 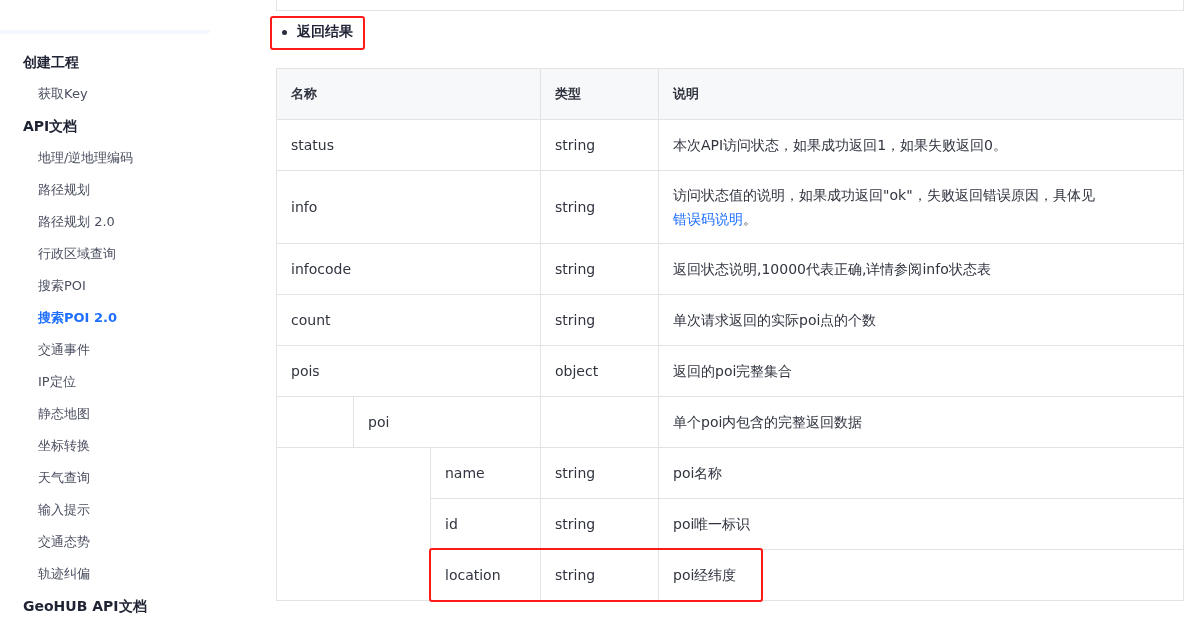 What do you see at coordinates (921, 422) in the screenshot?
I see `description-cell: 单个poi内包含的完整返回数据` at bounding box center [921, 422].